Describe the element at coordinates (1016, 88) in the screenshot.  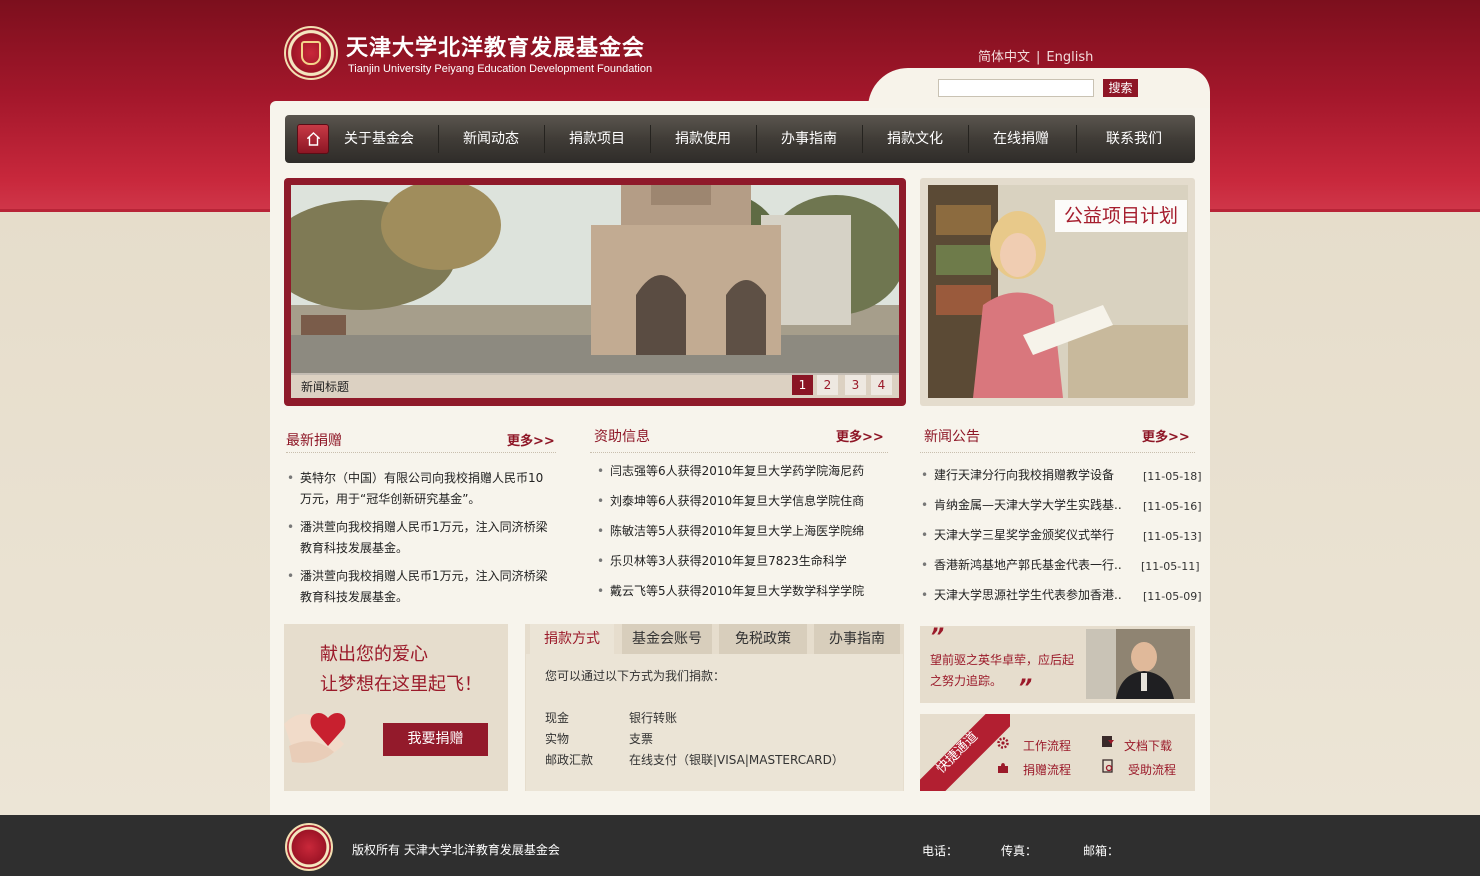
I see `search-input` at that location.